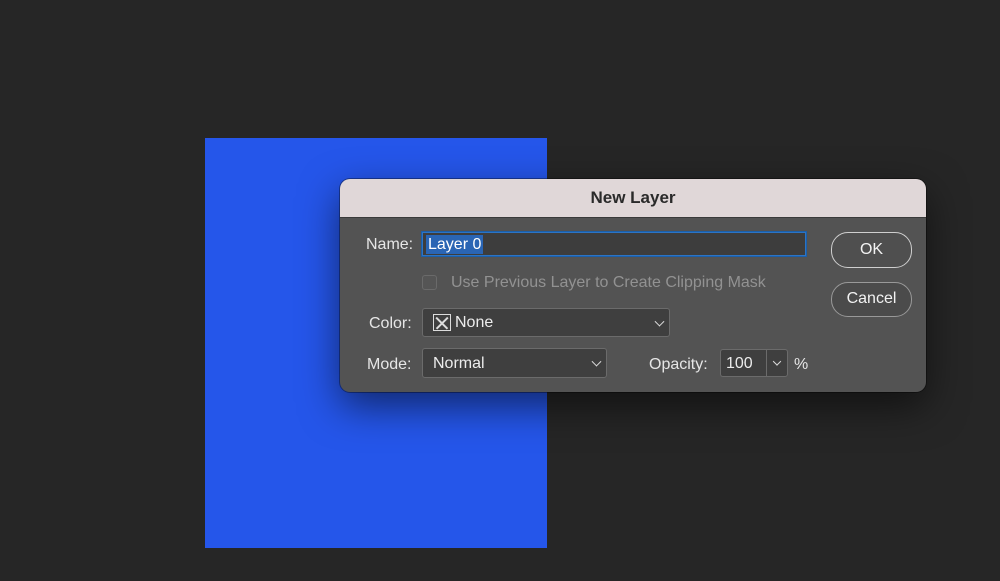  Describe the element at coordinates (614, 244) in the screenshot. I see `layer-name-input: Layer 0` at that location.